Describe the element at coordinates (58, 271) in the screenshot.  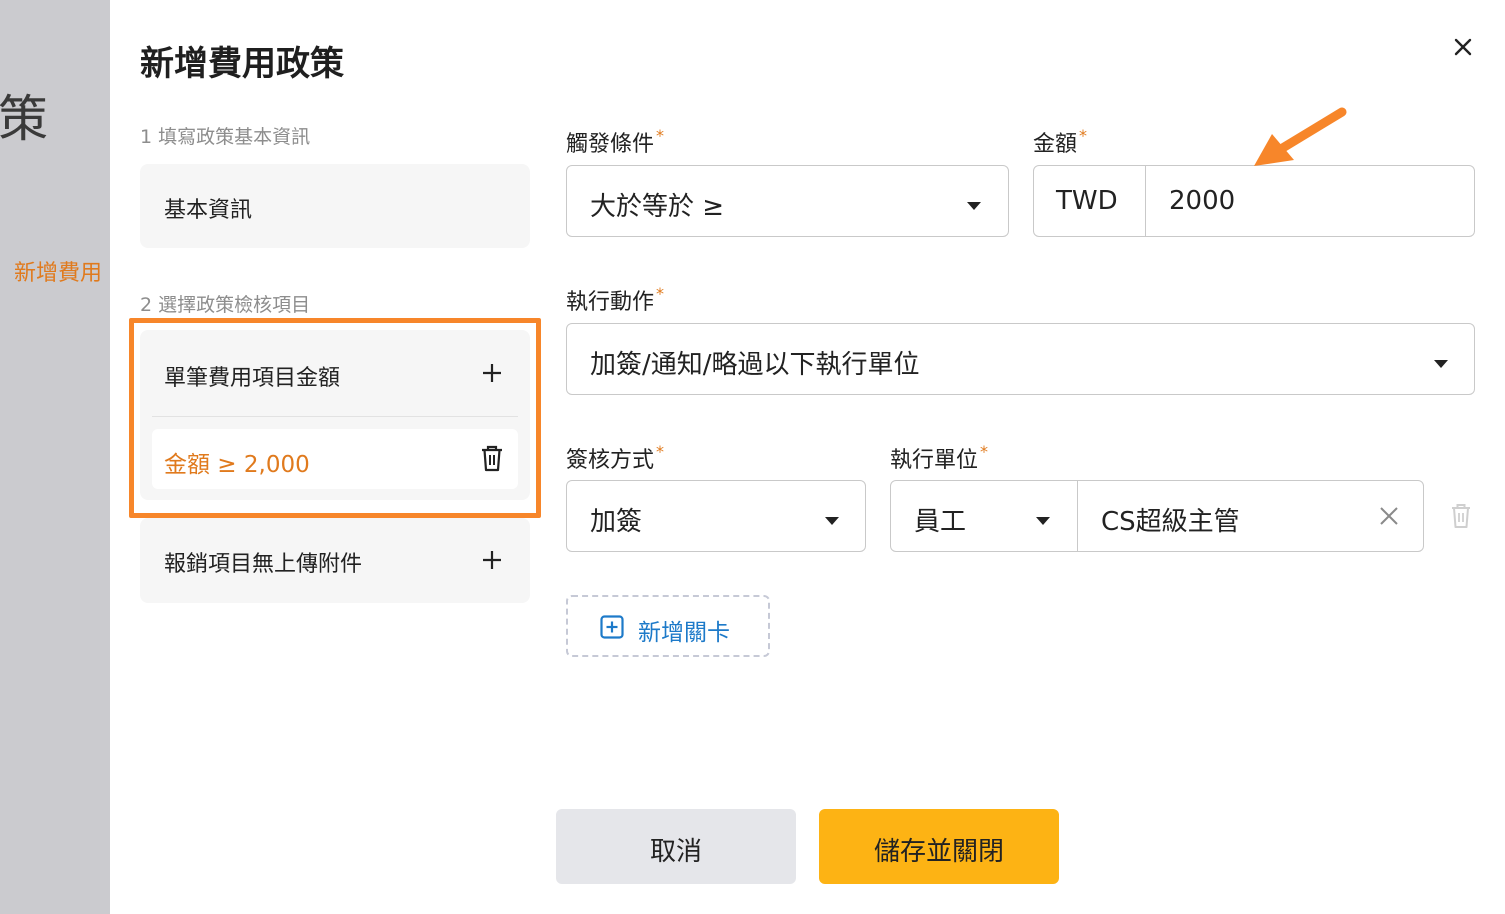
I see `background-add-expense-link: 新增費用` at that location.